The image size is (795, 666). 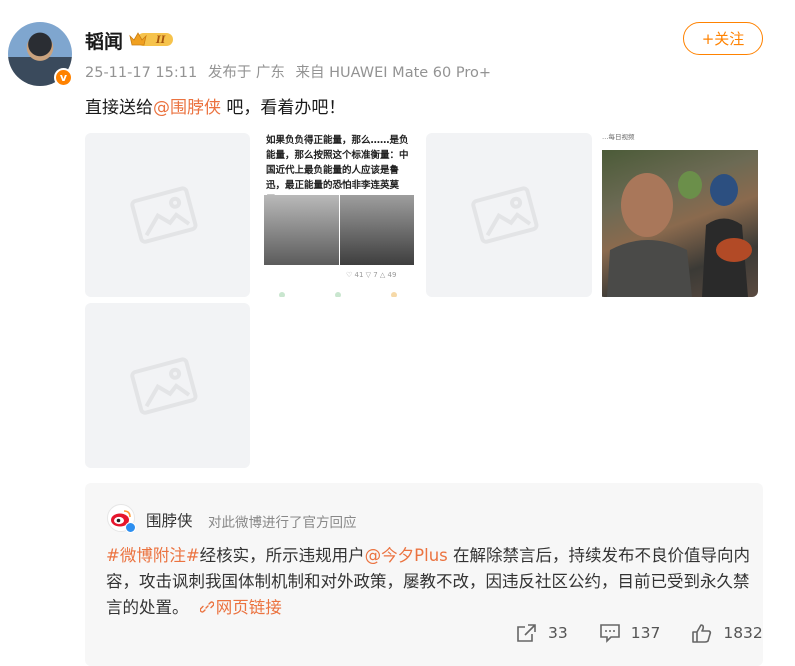 I want to click on comment-button: 137, so click(x=630, y=633).